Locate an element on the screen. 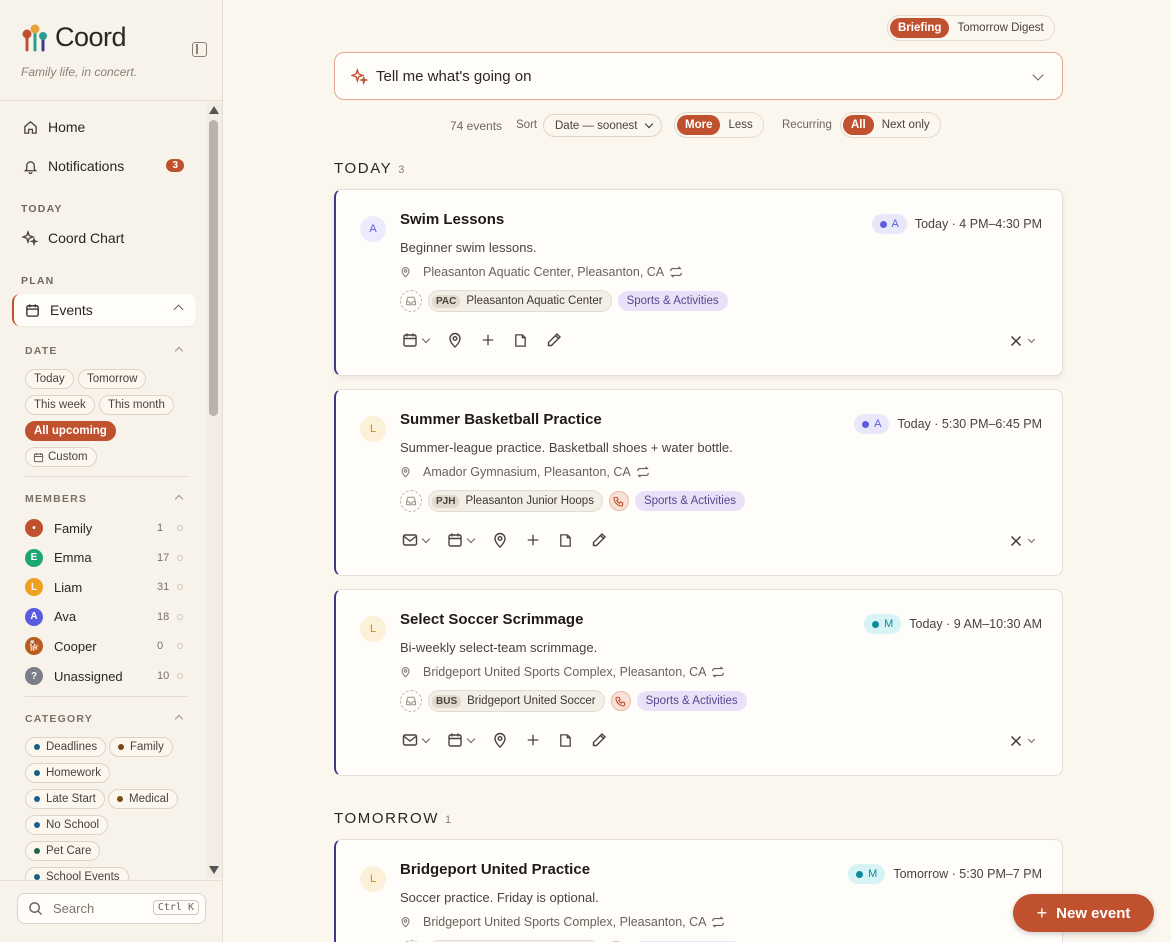 This screenshot has height=942, width=1171. sidebar-search: Search Ctrl K is located at coordinates (111, 908).